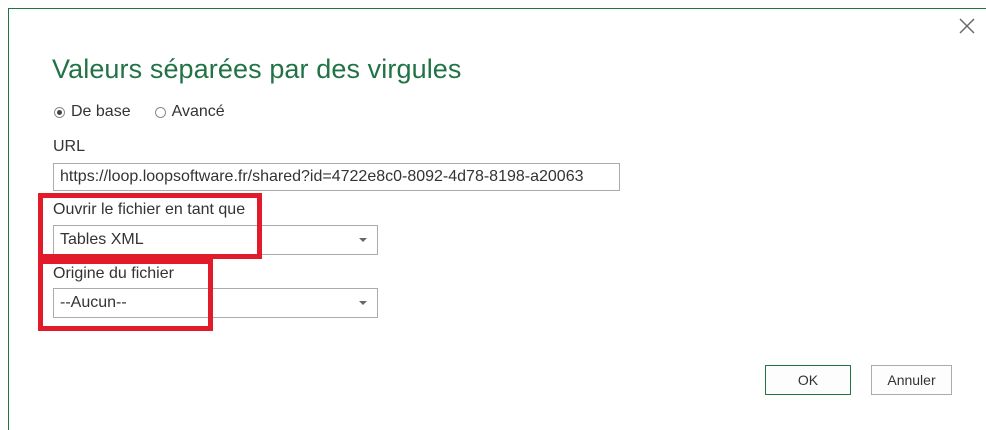  What do you see at coordinates (151, 112) in the screenshot?
I see `mode-radio-group: De base Avancé` at bounding box center [151, 112].